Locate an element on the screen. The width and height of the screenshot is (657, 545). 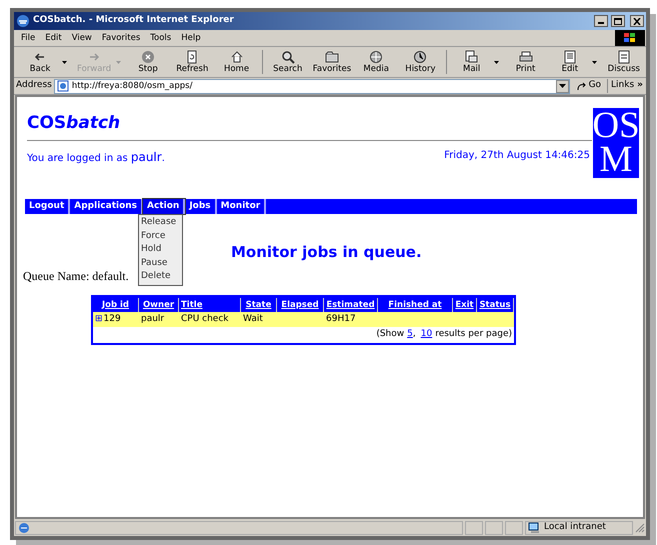
search-icon is located at coordinates (287, 57).